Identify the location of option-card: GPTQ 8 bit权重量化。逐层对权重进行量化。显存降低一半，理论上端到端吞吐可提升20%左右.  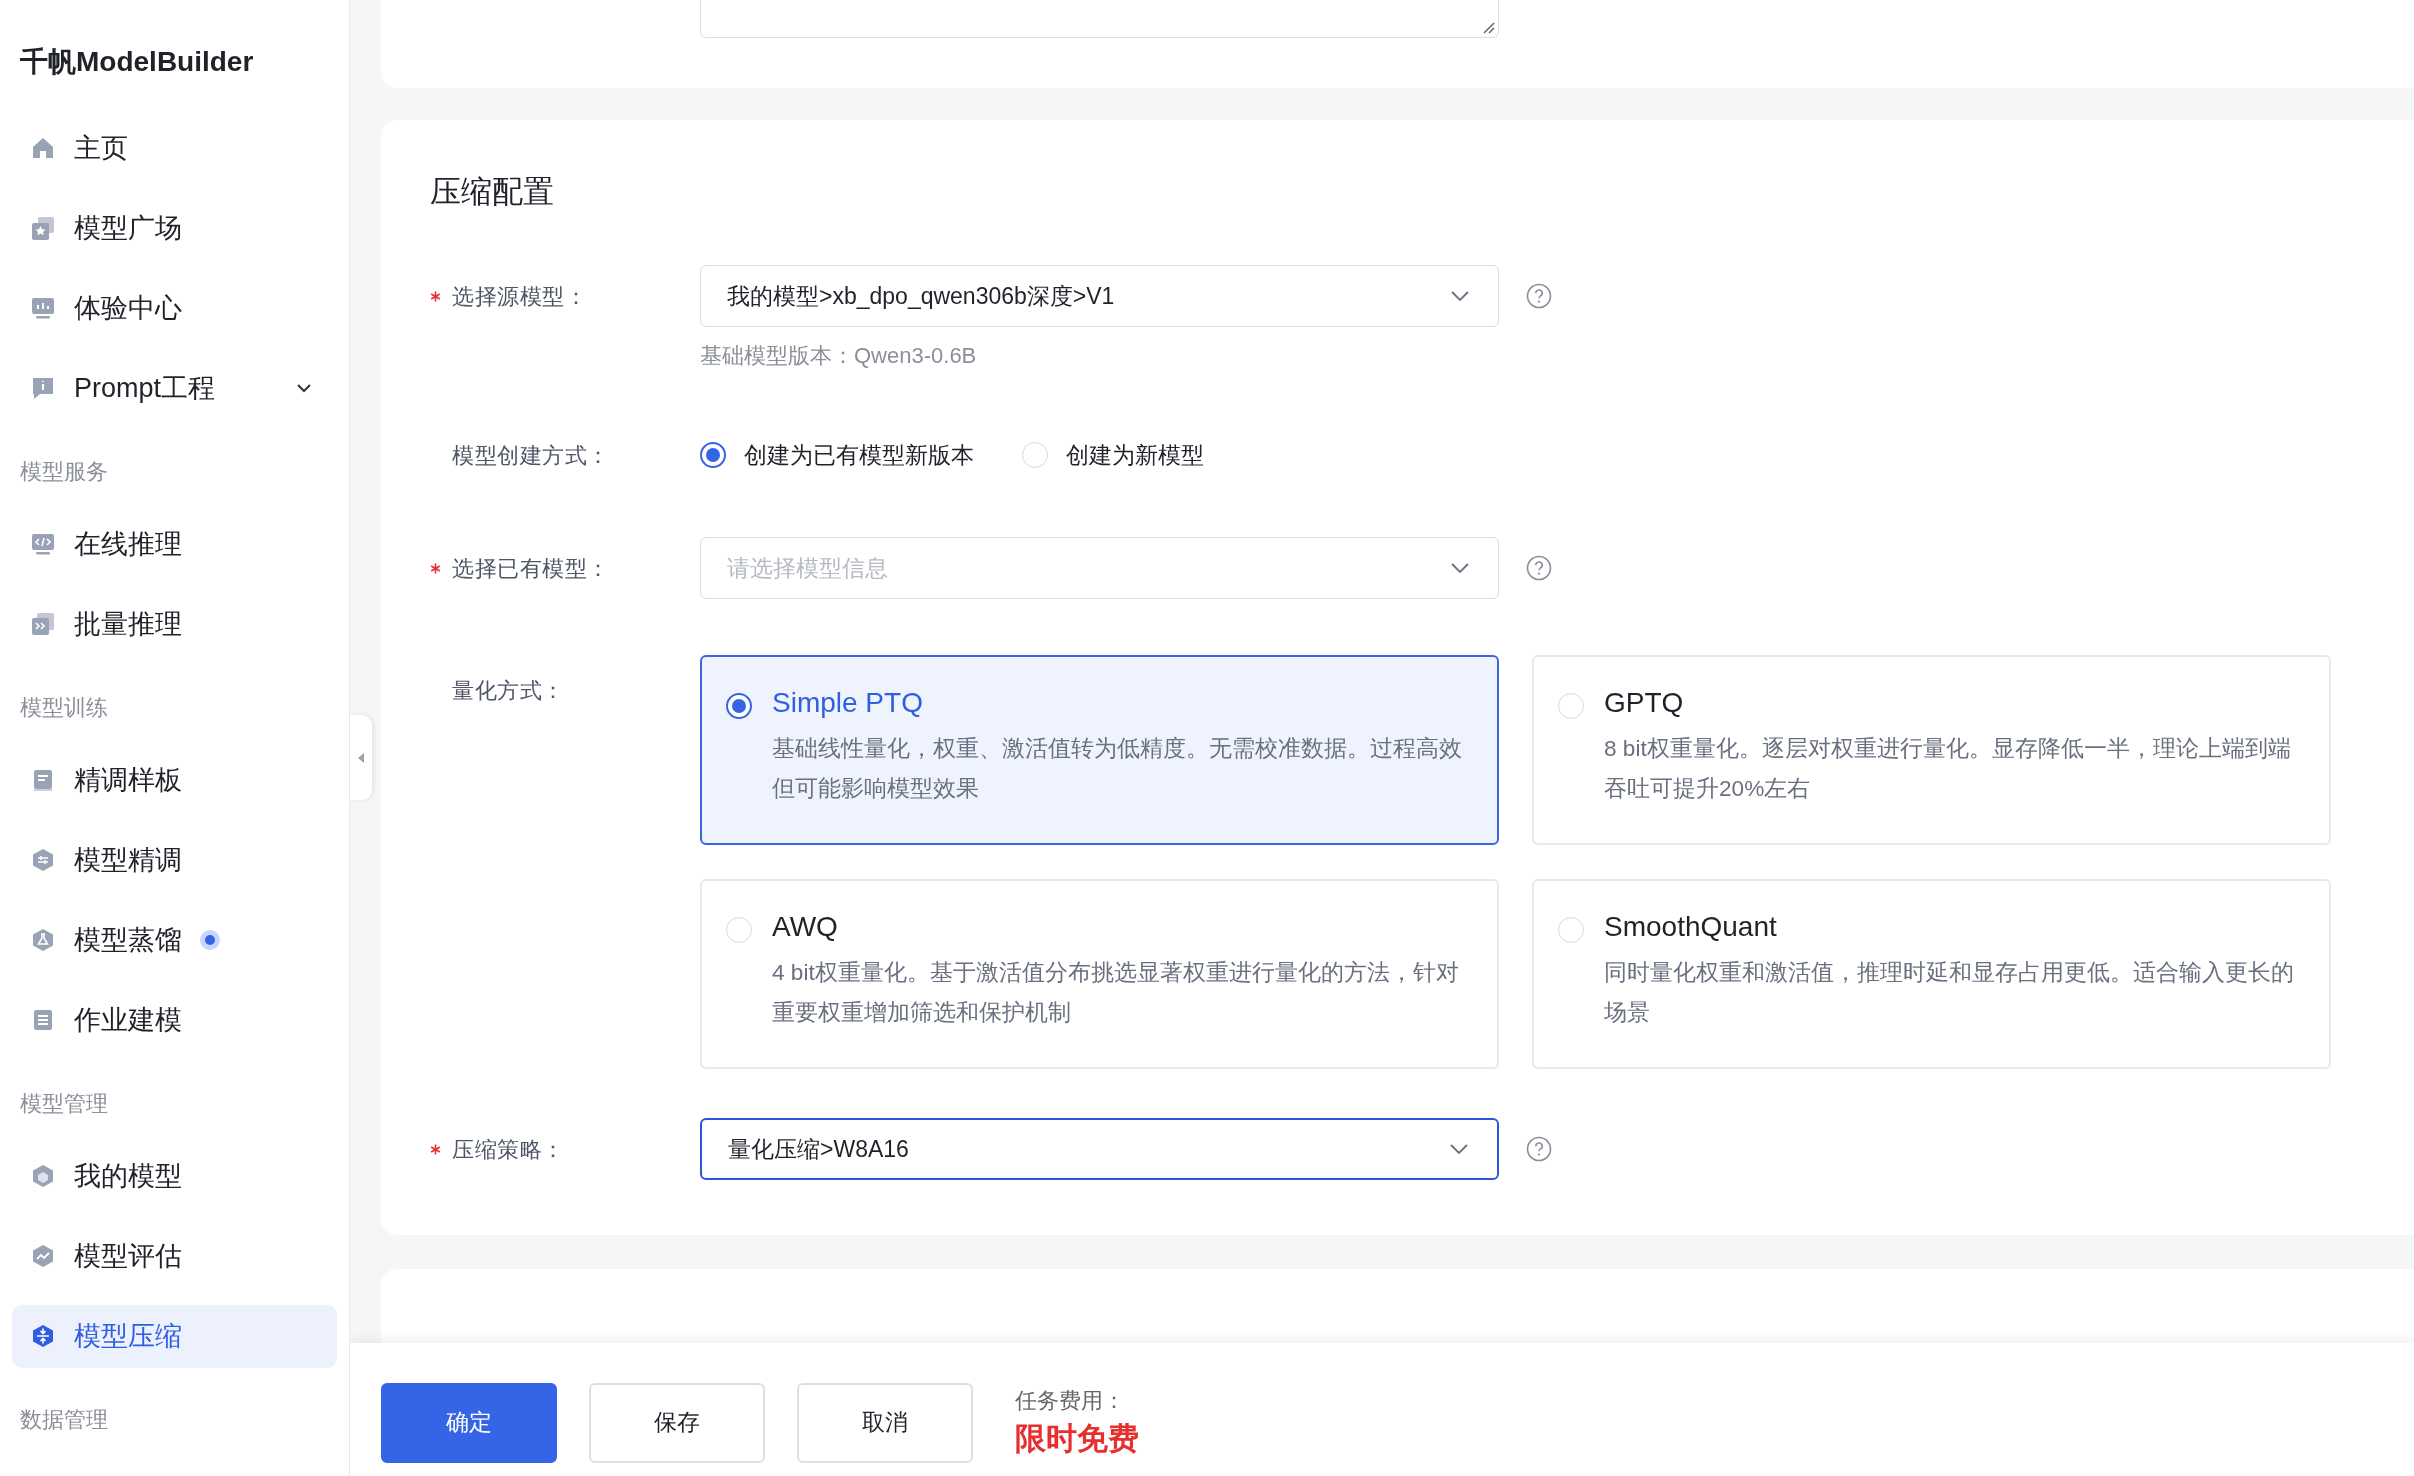
(1931, 750).